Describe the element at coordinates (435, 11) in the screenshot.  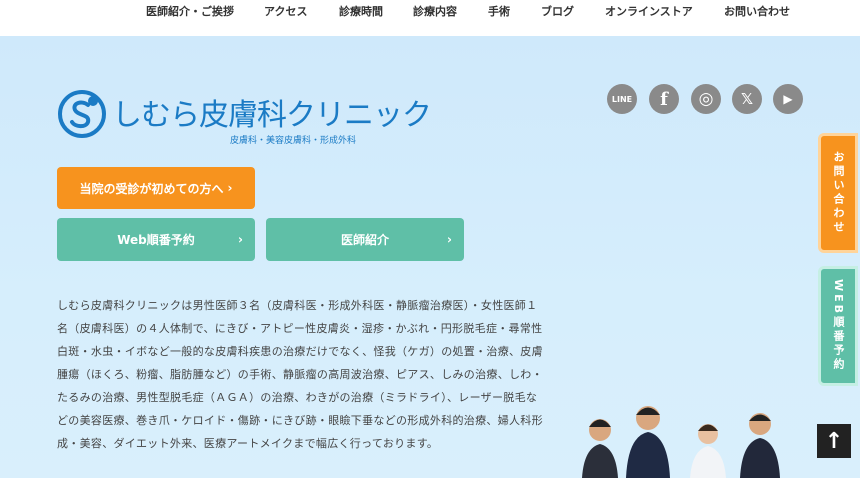
I see `nav-services: 診療内容` at that location.